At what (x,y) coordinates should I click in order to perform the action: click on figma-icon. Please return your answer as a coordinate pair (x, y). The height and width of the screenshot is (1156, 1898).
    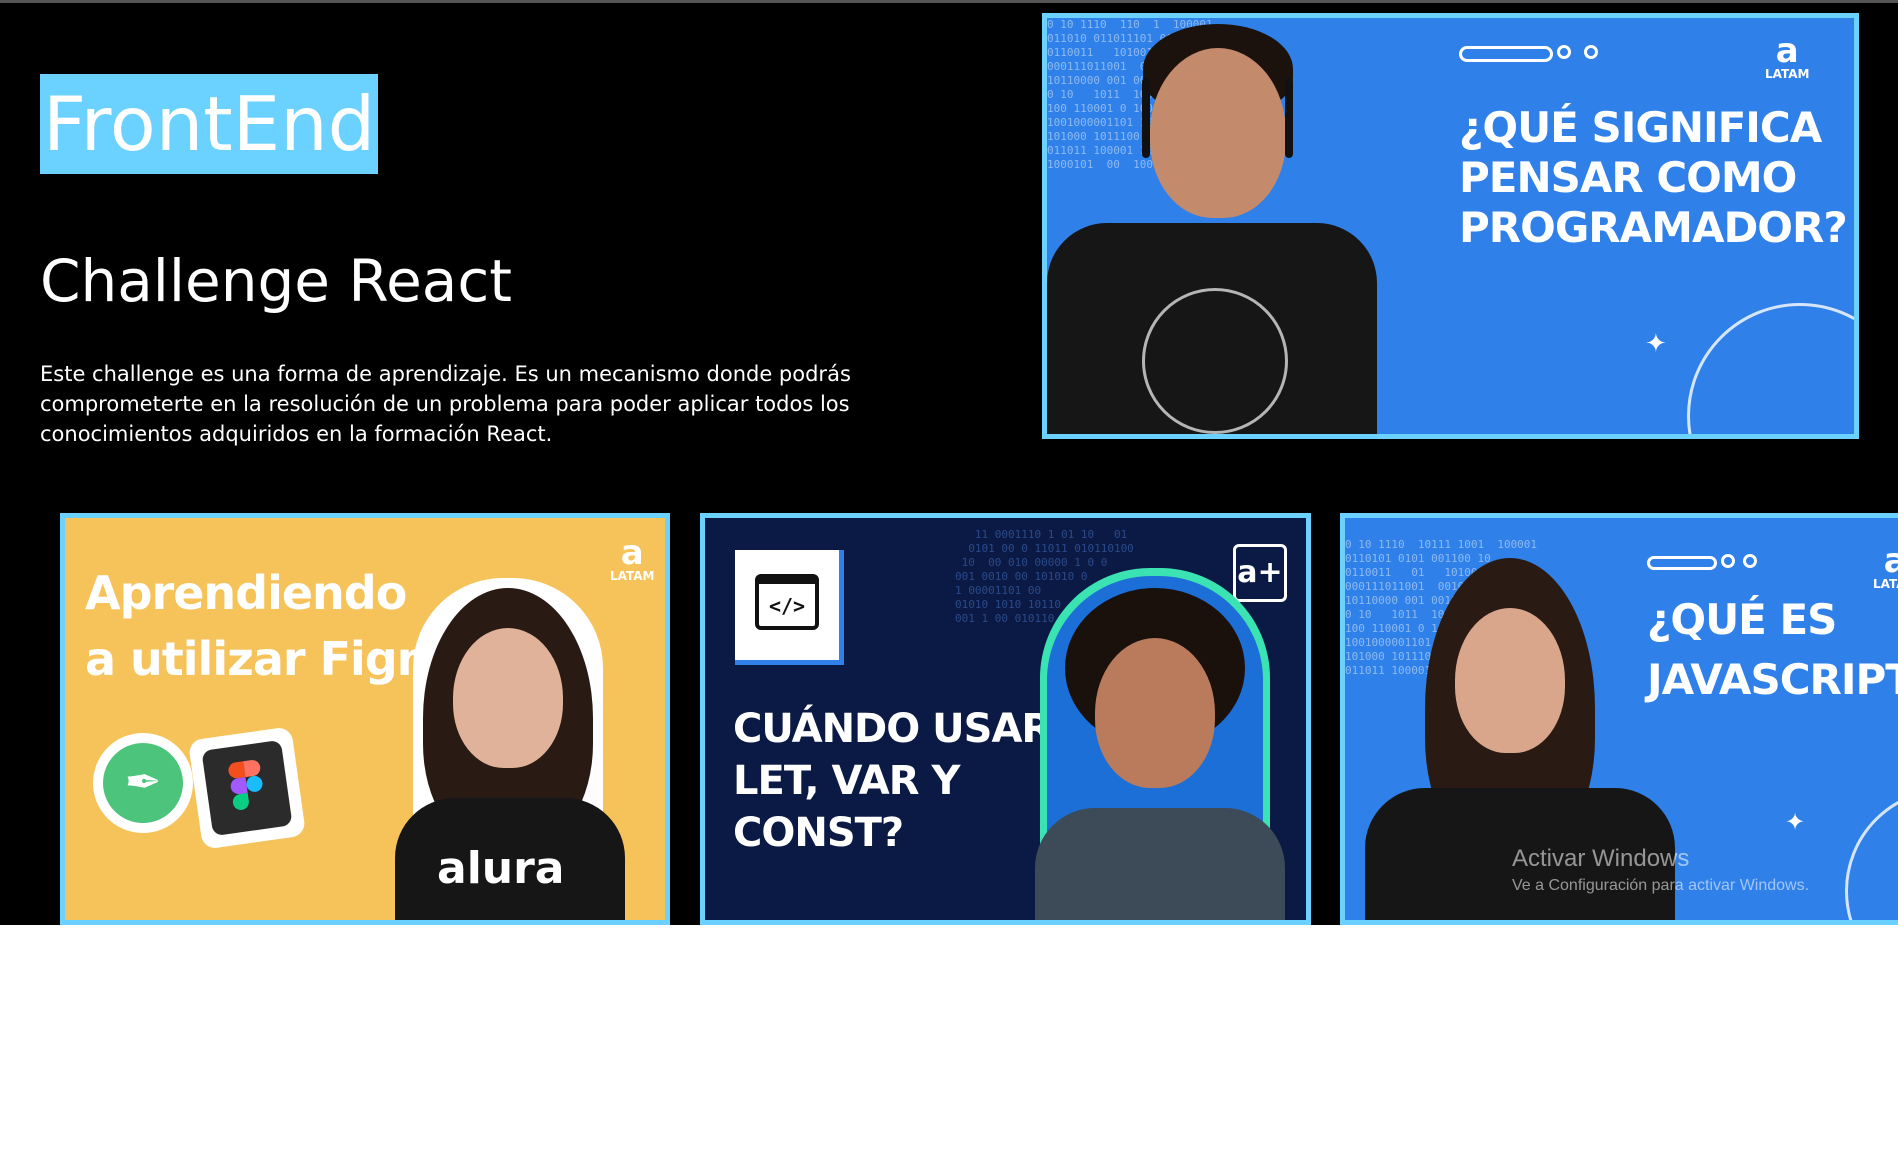
    Looking at the image, I should click on (247, 788).